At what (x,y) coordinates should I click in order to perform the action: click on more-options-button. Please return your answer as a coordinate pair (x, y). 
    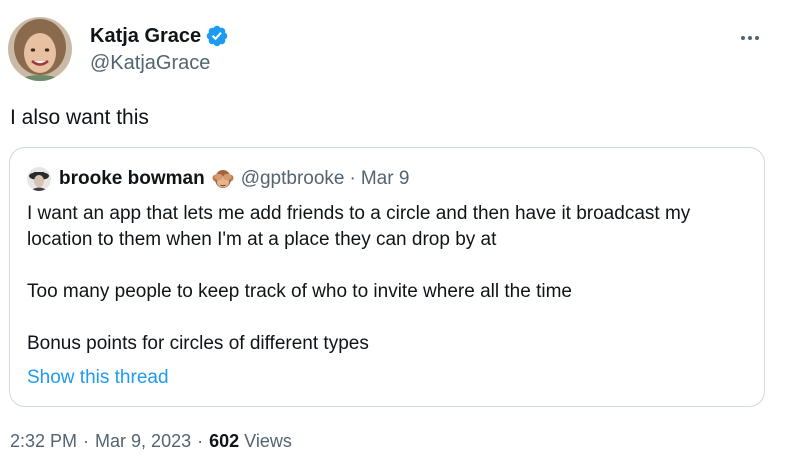
    Looking at the image, I should click on (750, 38).